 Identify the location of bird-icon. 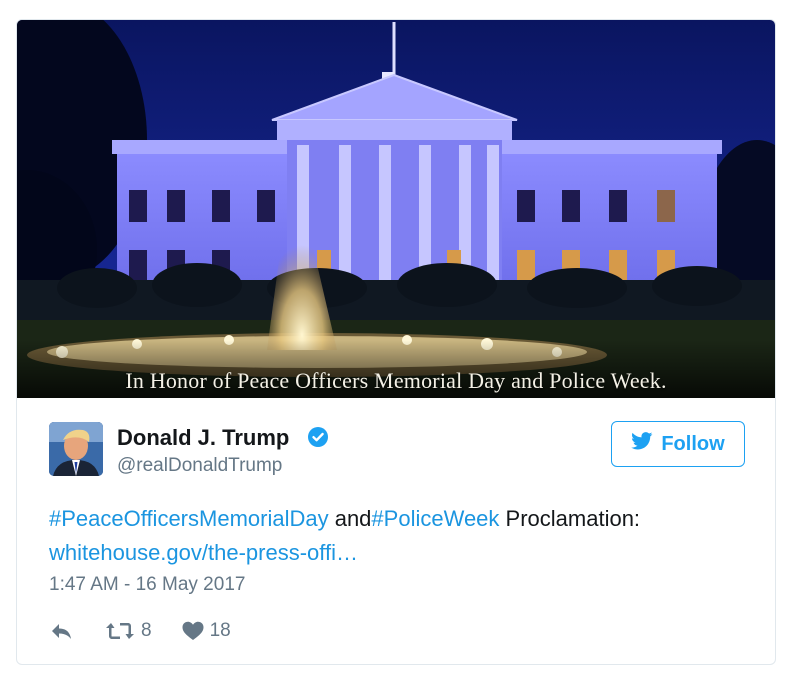
(642, 444).